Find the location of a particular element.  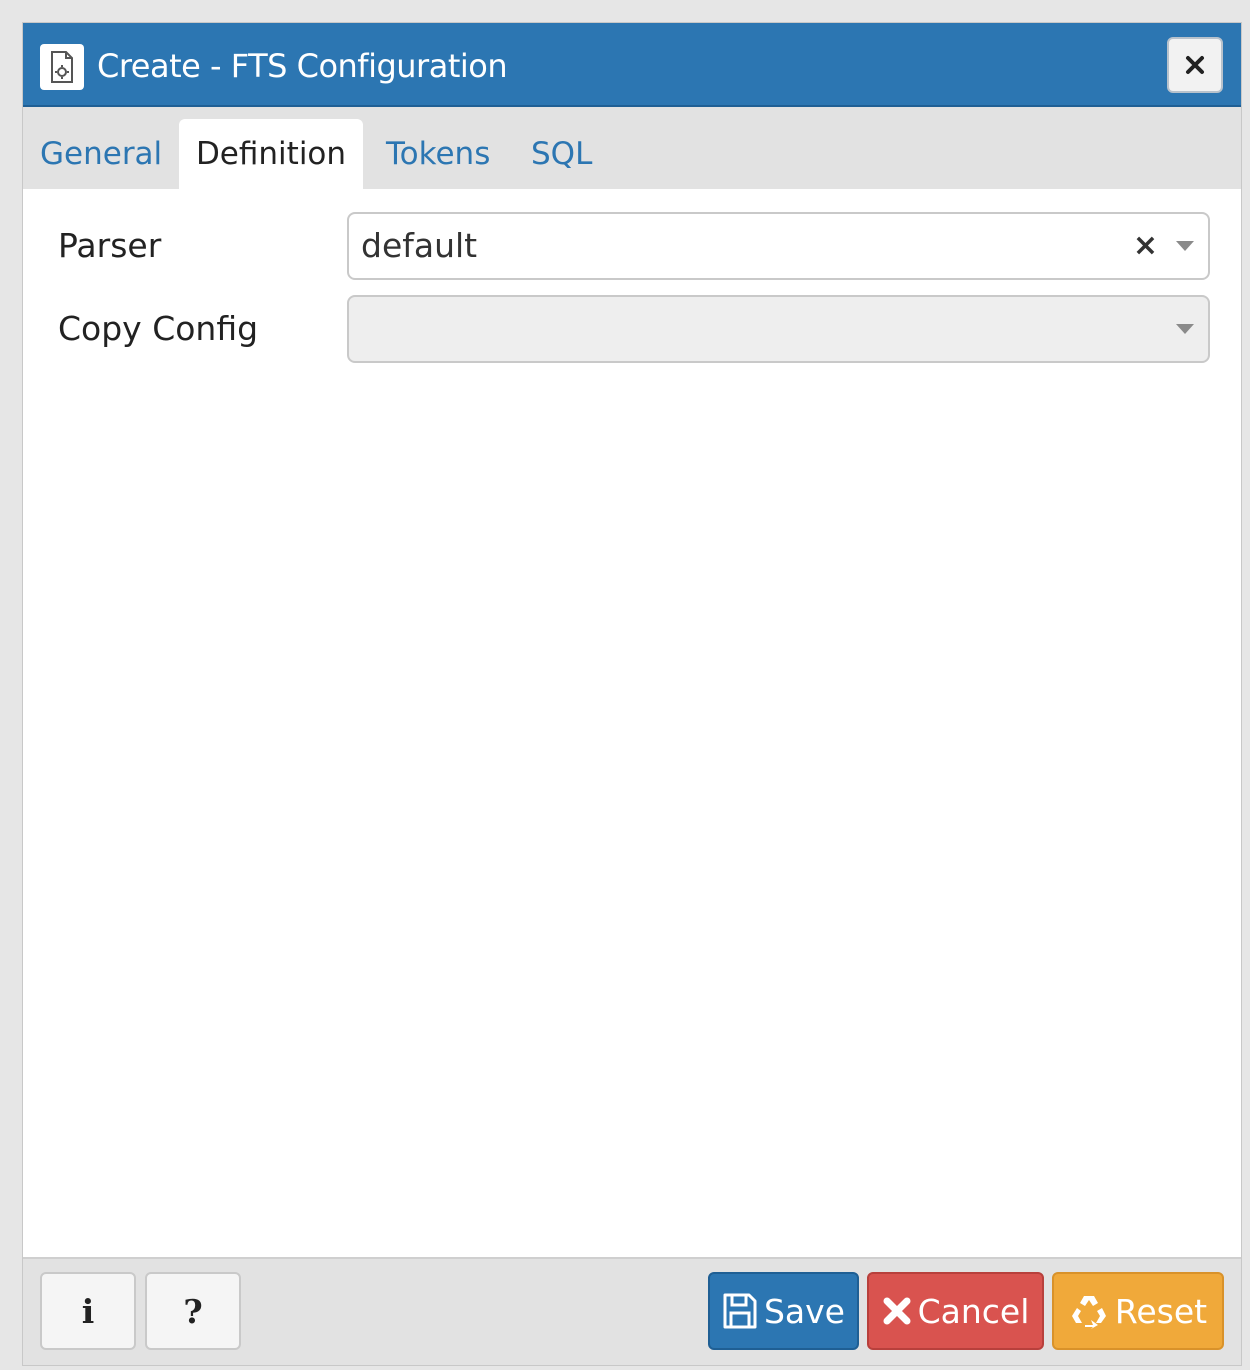

parser-row: Parser default × is located at coordinates (632, 246).